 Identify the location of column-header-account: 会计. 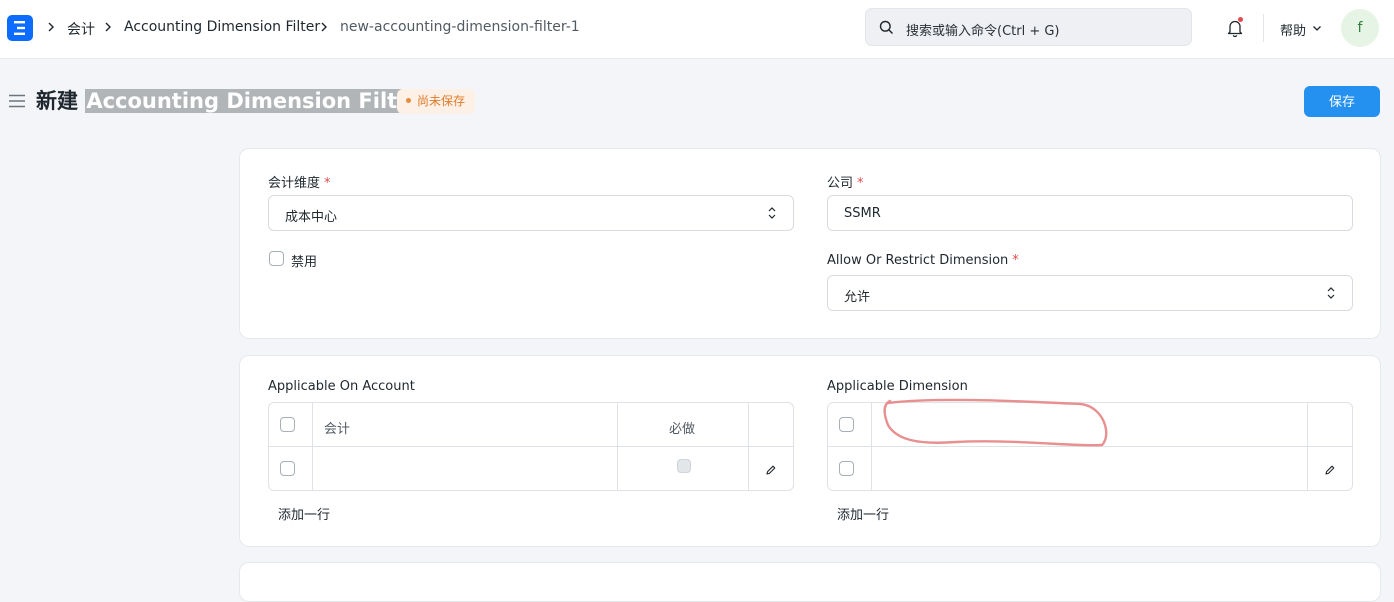
(337, 429).